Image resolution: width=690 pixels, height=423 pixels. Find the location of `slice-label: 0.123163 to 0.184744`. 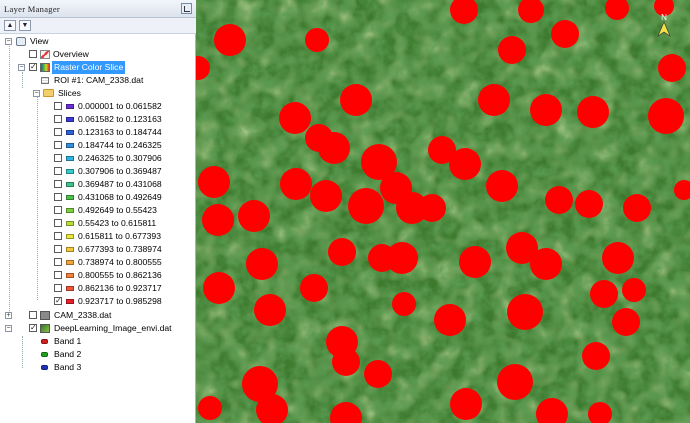

slice-label: 0.123163 to 0.184744 is located at coordinates (120, 132).